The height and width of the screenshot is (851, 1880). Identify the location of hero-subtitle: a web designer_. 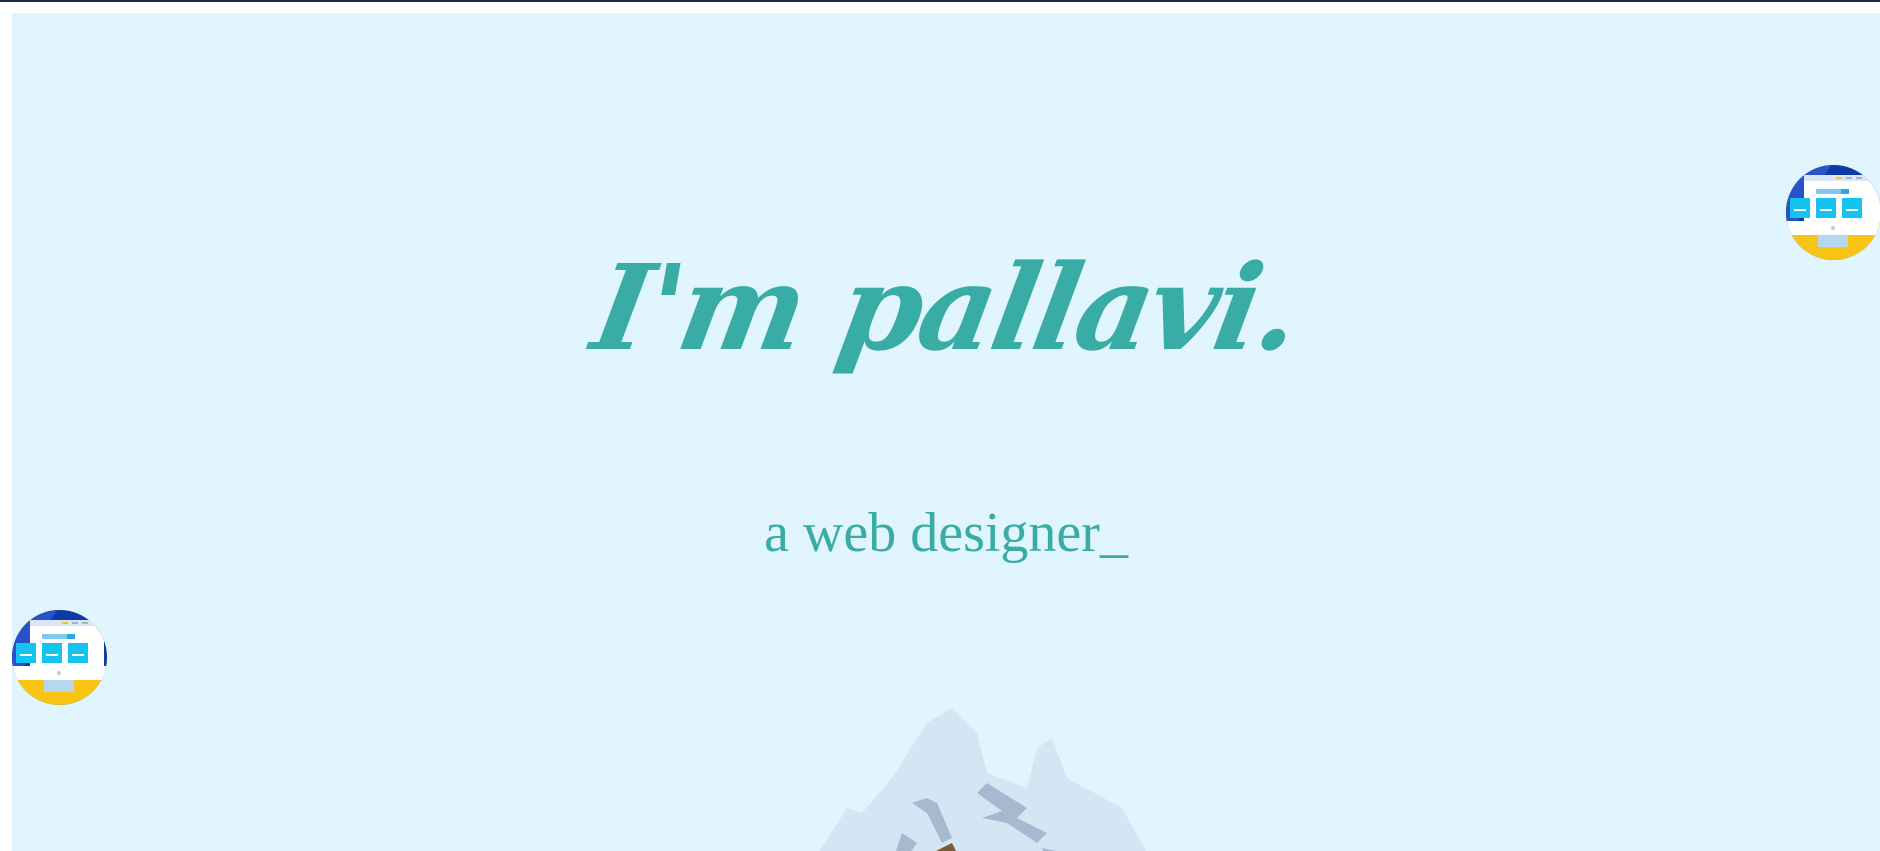
(946, 533).